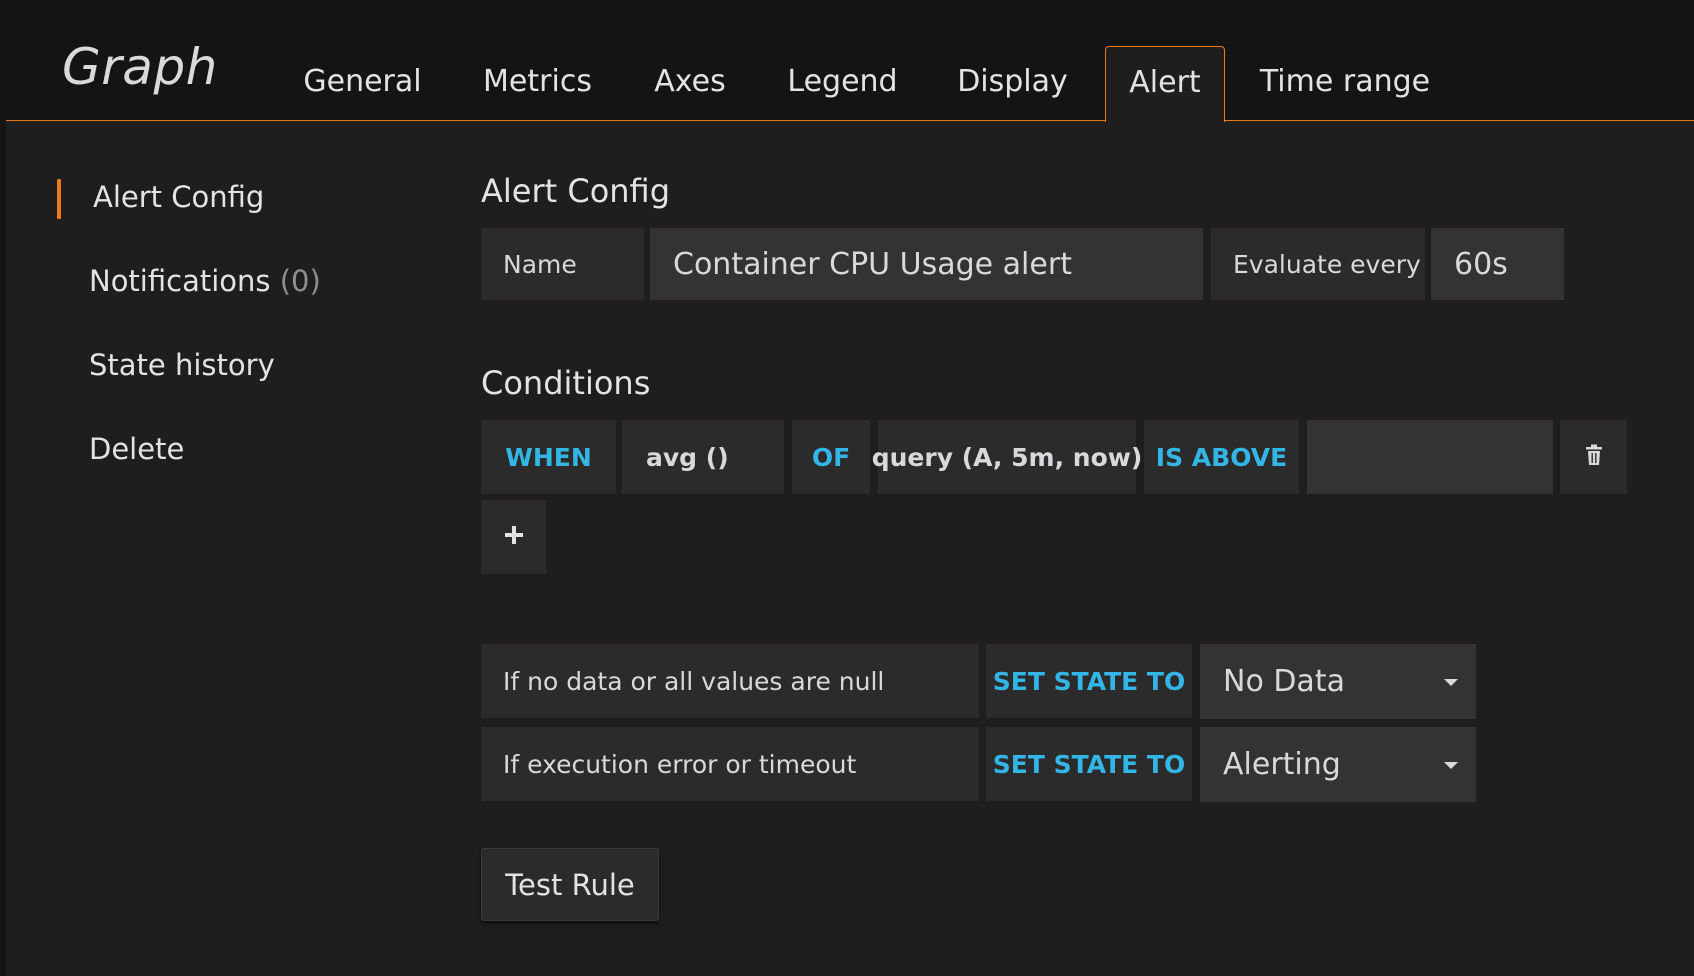 The width and height of the screenshot is (1694, 976). Describe the element at coordinates (59, 199) in the screenshot. I see `active-marker` at that location.